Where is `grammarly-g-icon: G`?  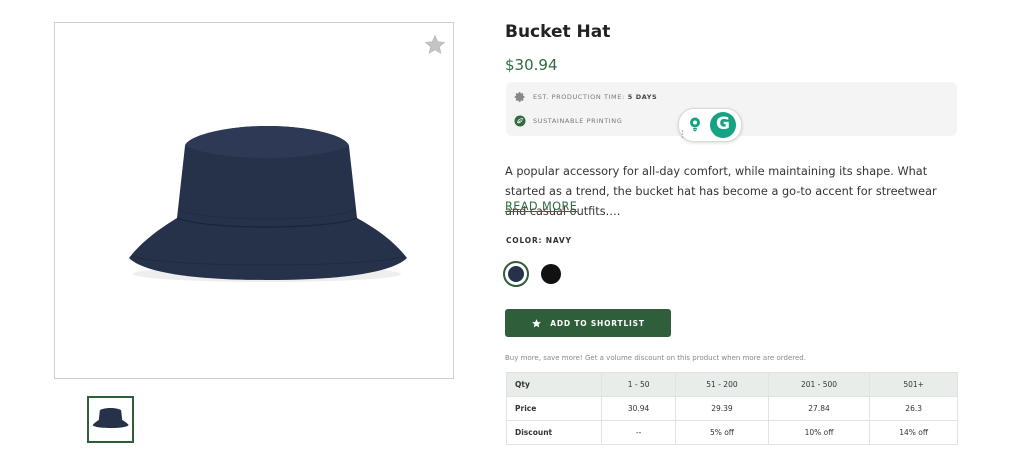 grammarly-g-icon: G is located at coordinates (723, 125).